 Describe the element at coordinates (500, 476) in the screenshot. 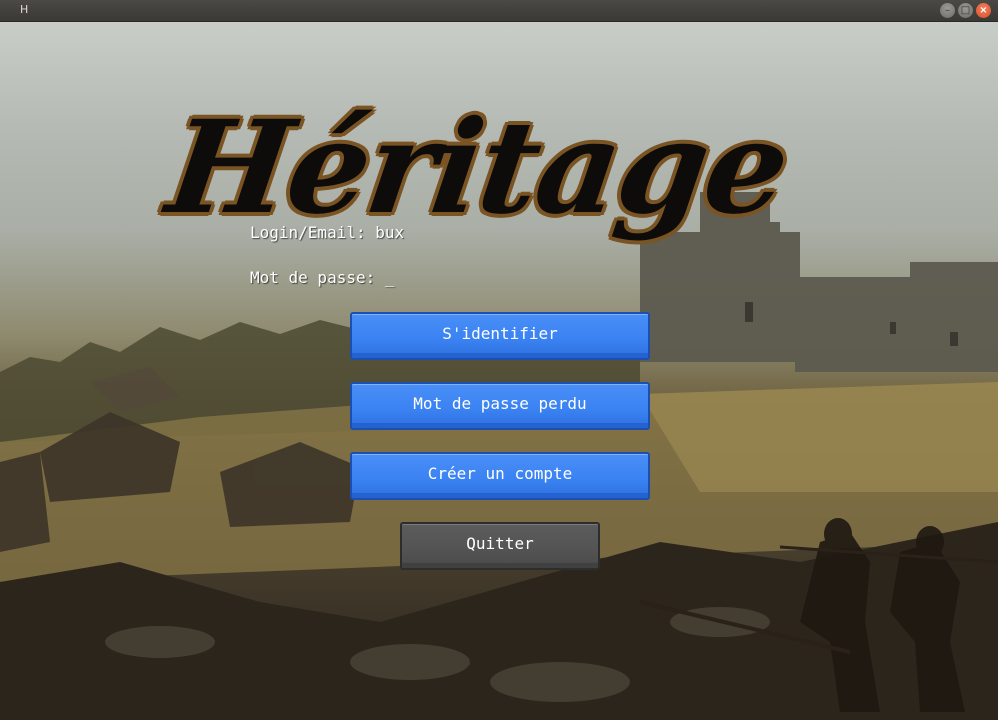

I see `create-account-button: Créer un compte` at that location.